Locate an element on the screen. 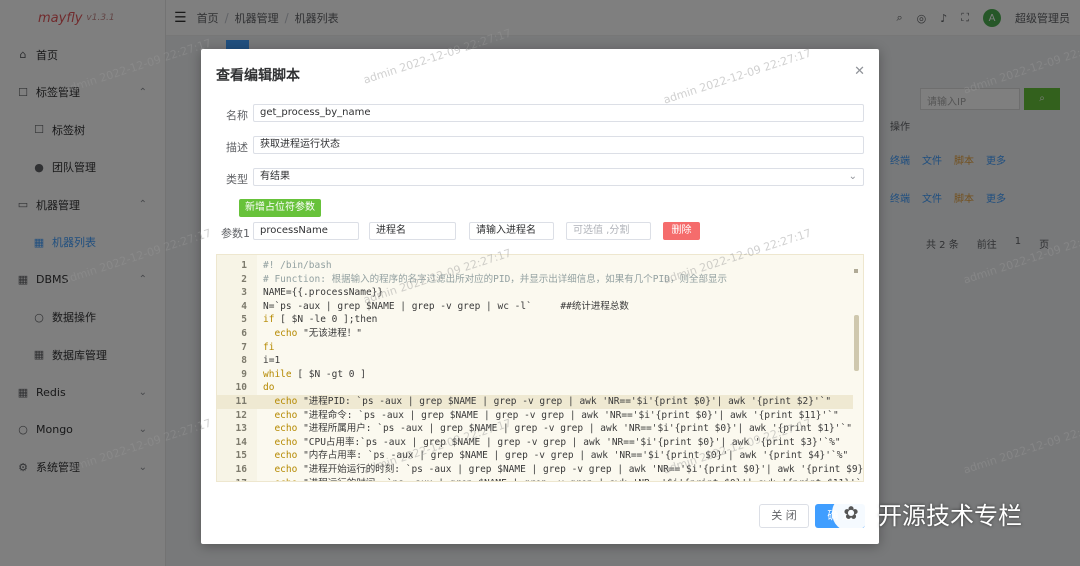 This screenshot has width=1080, height=566. code-text: while [ $N -gt 0 ] is located at coordinates (314, 374).